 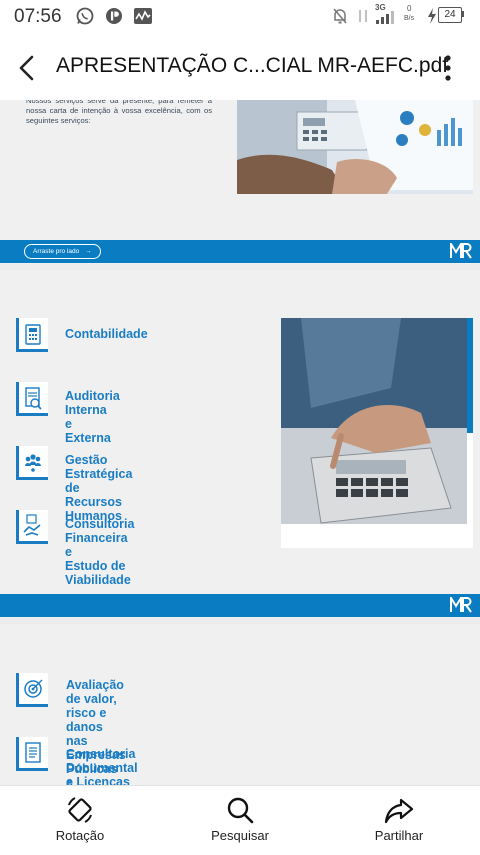 I want to click on audit-document-icon, so click(x=32, y=399).